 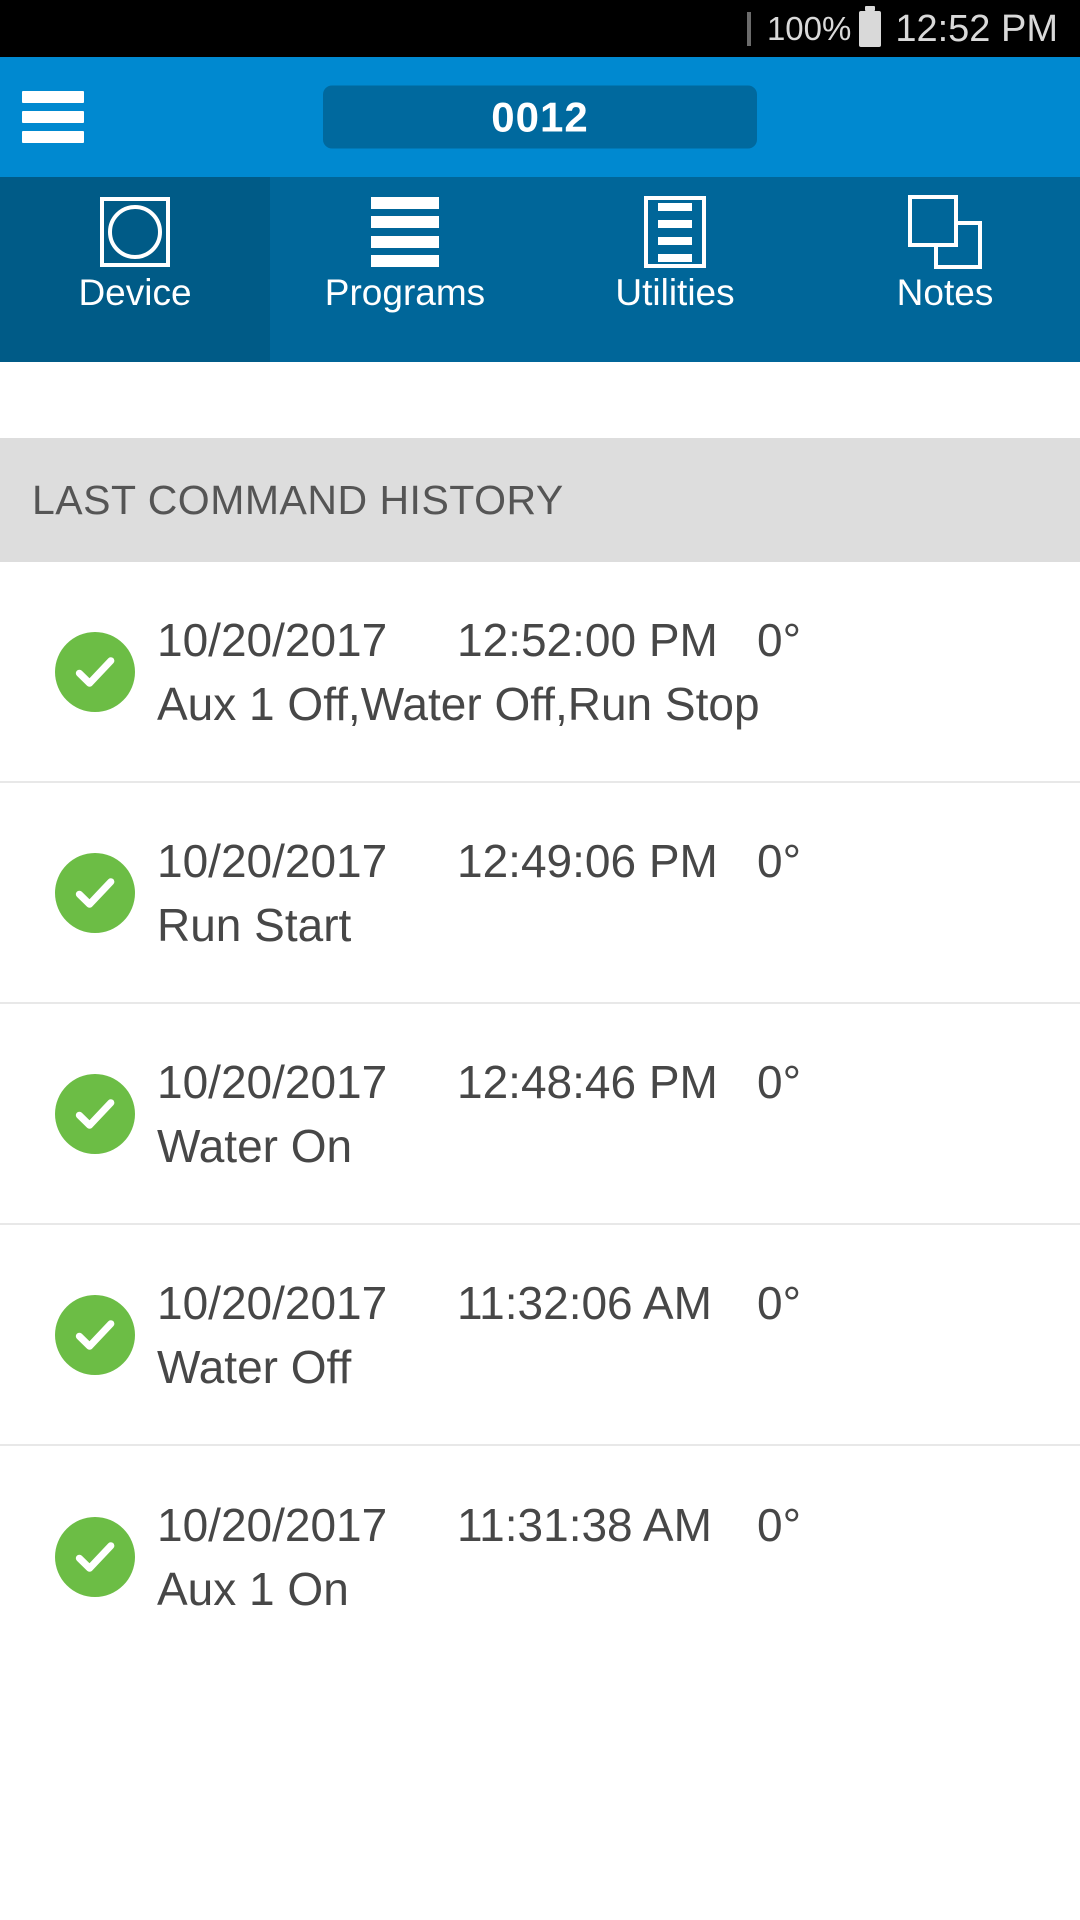 I want to click on device-icon, so click(x=135, y=232).